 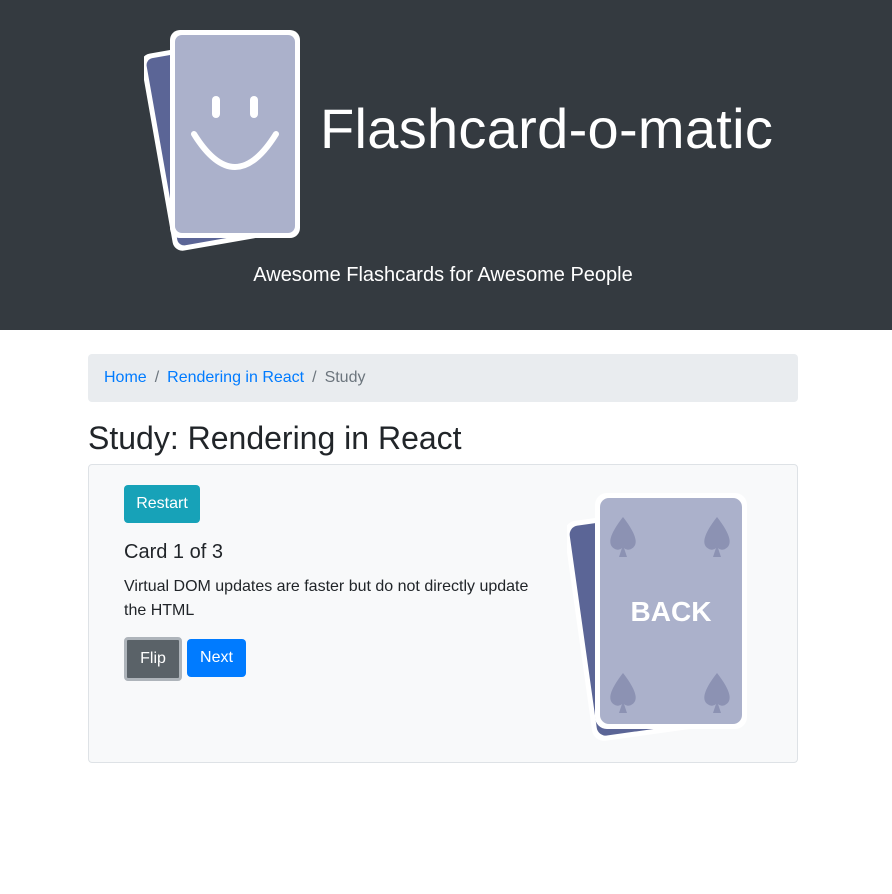 I want to click on flip-button: Flip, so click(x=153, y=659).